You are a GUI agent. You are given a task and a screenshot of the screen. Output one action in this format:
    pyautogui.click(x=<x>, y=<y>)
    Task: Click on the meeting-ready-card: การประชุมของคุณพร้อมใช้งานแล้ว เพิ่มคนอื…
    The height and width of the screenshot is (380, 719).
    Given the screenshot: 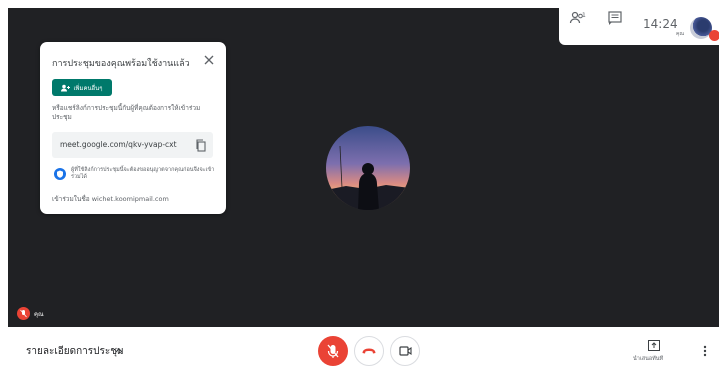 What is the action you would take?
    pyautogui.click(x=133, y=128)
    